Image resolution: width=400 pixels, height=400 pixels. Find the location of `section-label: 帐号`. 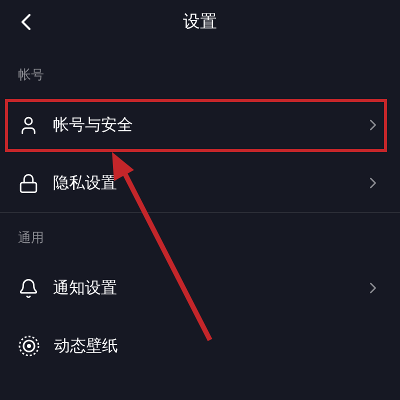

section-label: 帐号 is located at coordinates (31, 76).